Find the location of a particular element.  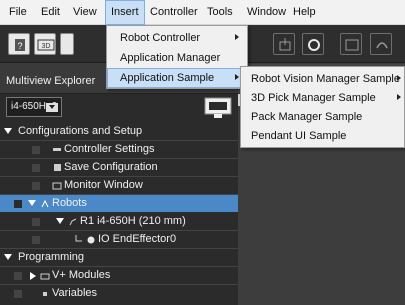

tree-item-label: Monitor Window is located at coordinates (103, 185).